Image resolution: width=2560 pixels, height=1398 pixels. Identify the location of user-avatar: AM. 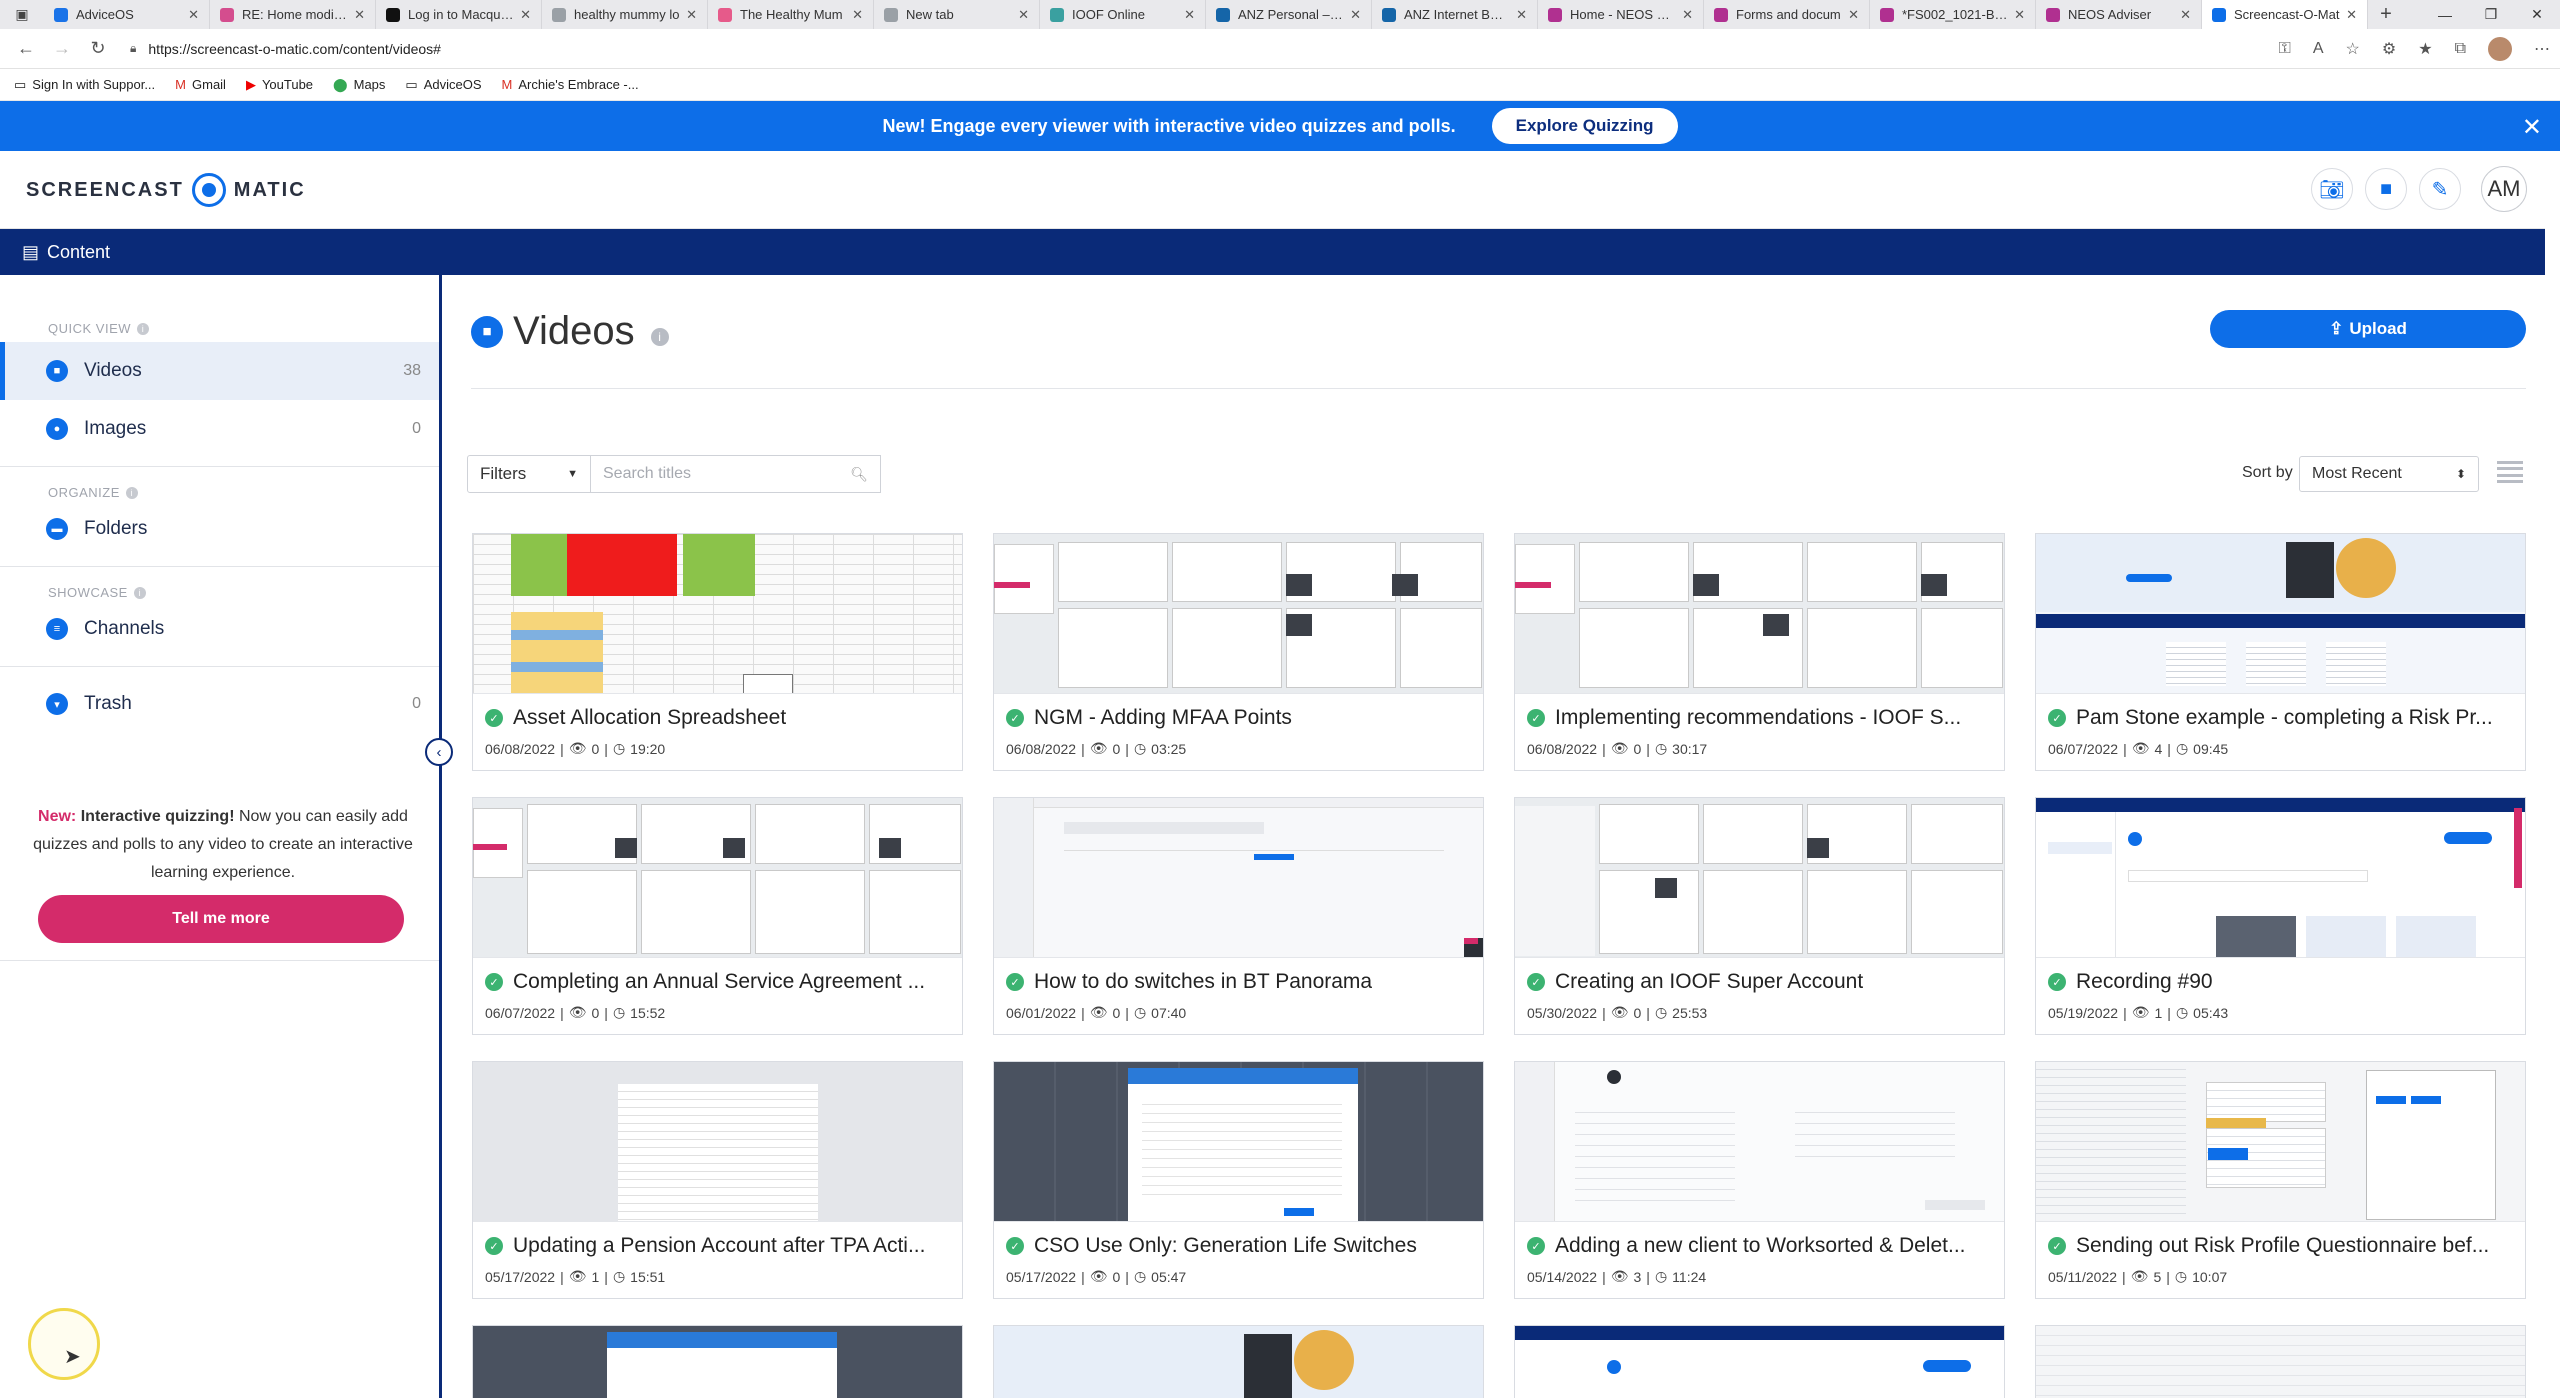
(2504, 189).